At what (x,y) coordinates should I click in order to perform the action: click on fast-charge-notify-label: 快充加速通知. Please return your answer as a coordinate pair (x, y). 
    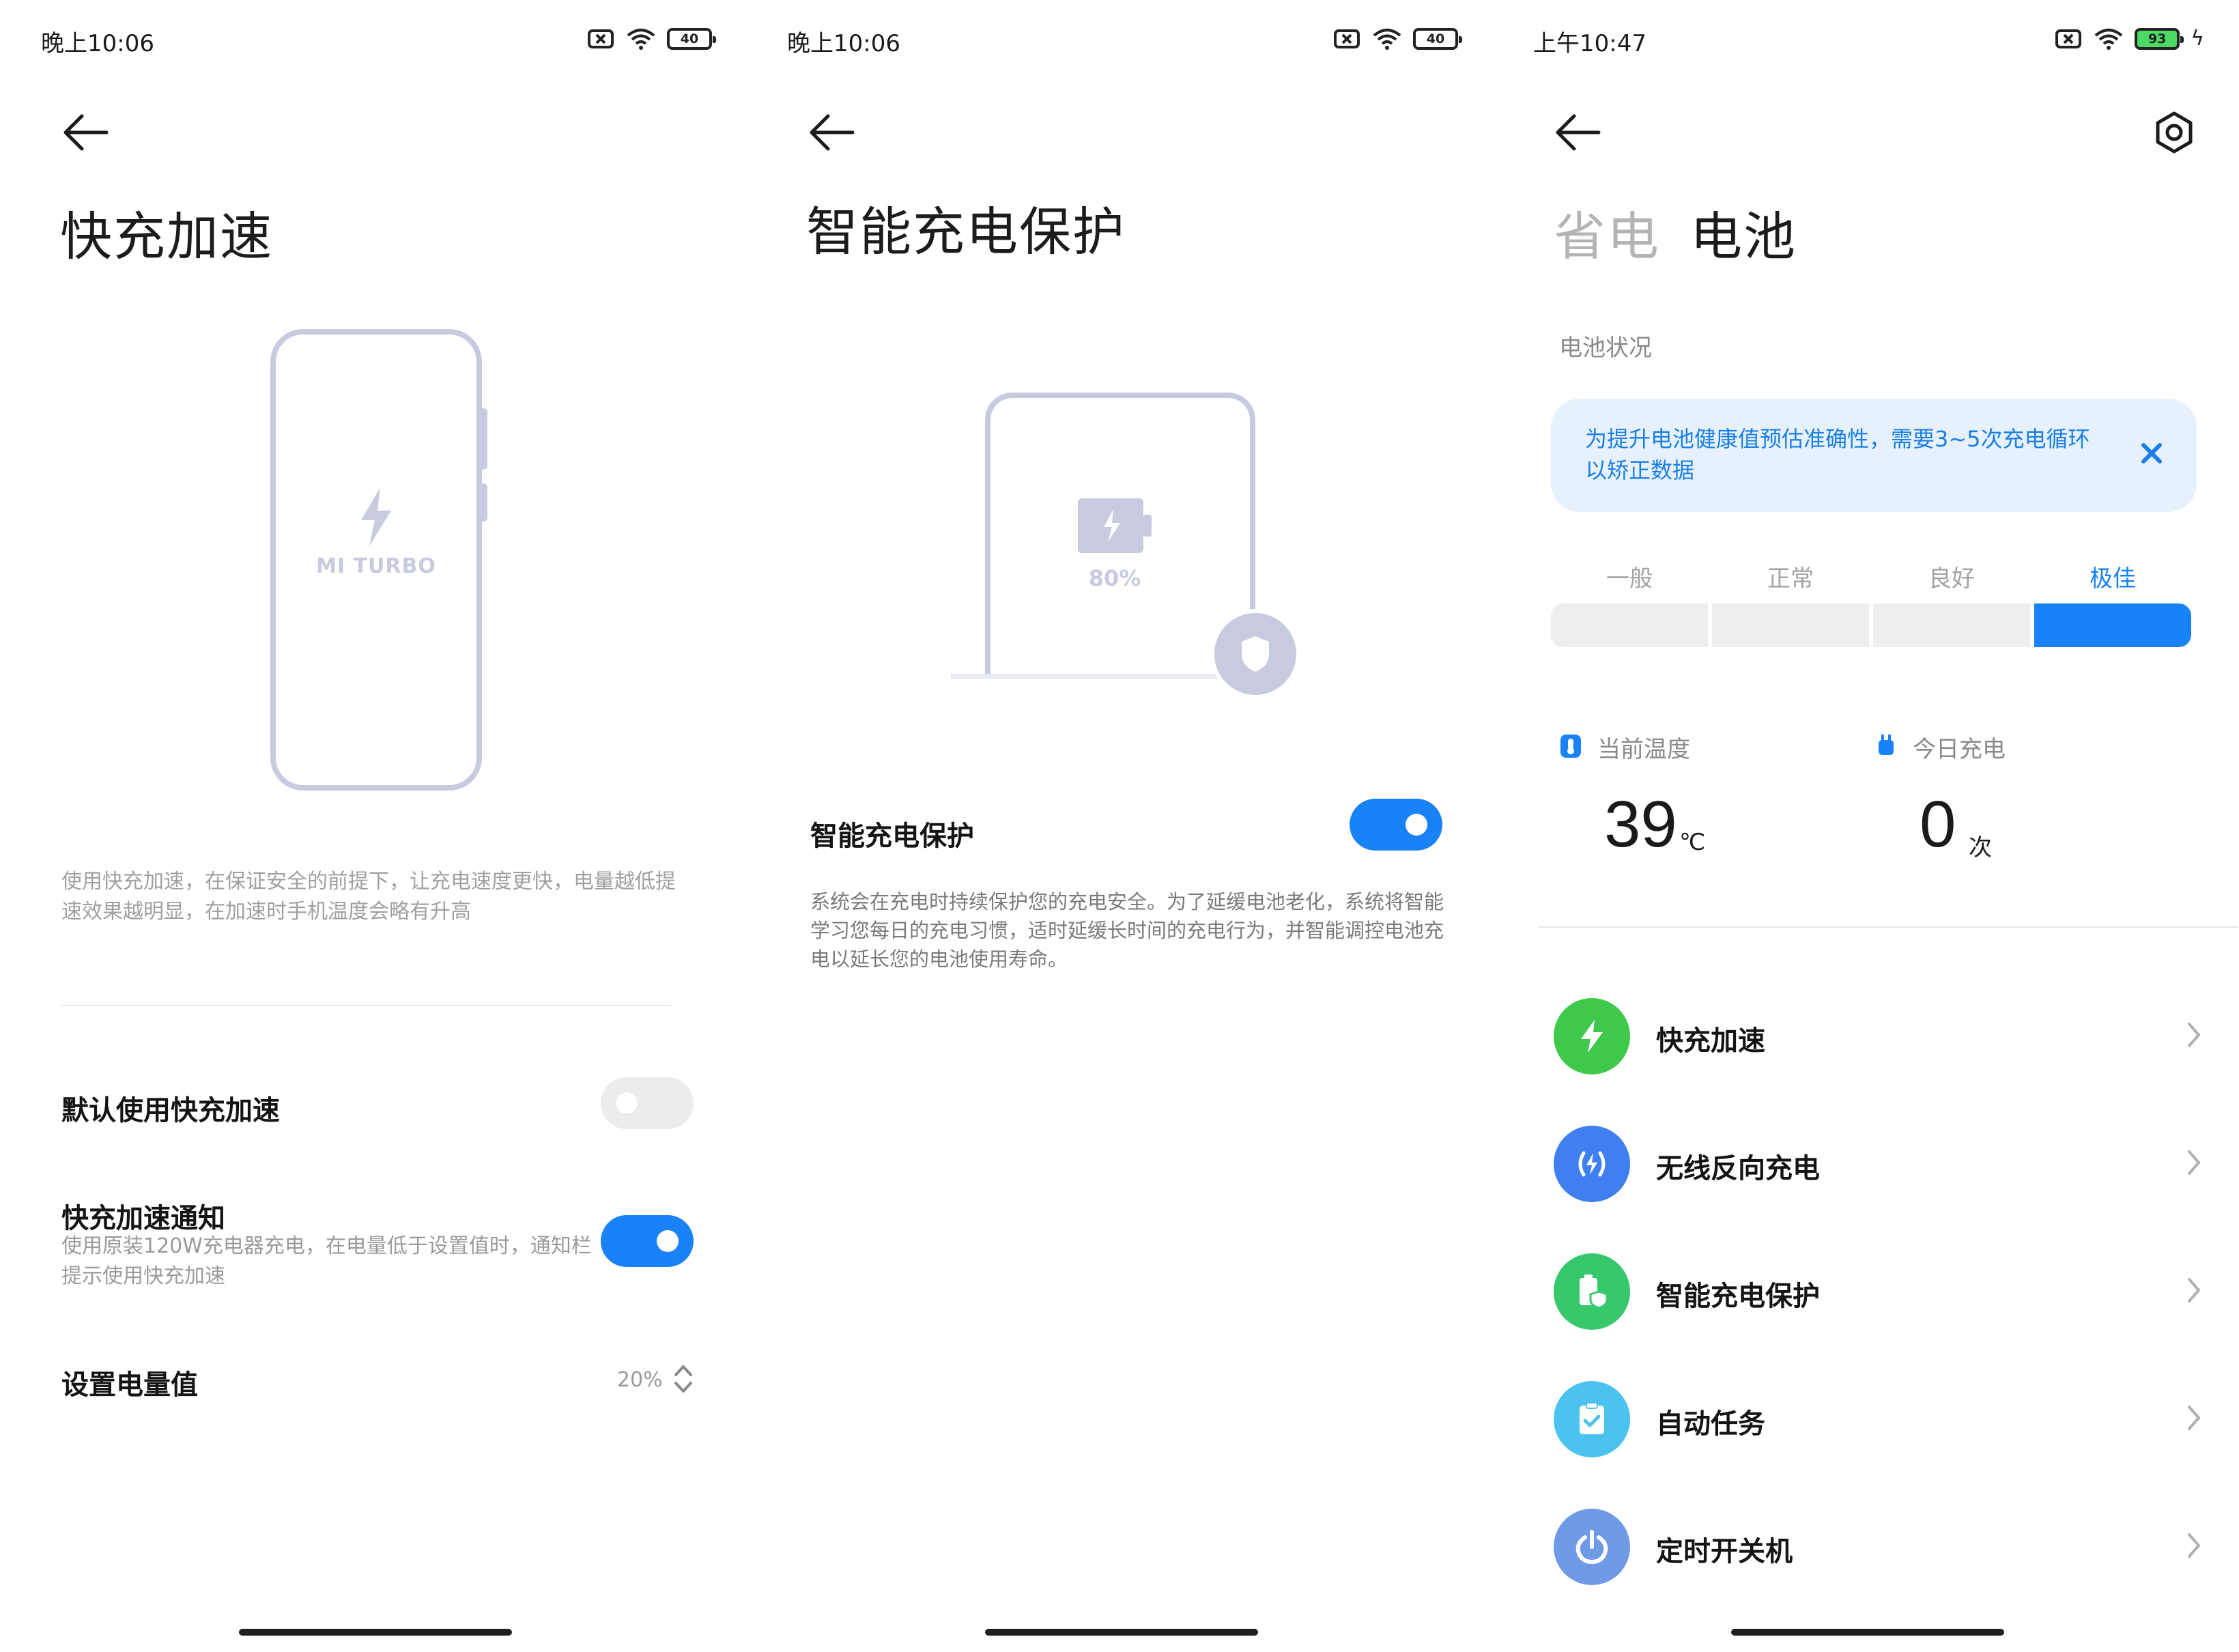
    Looking at the image, I should click on (143, 1218).